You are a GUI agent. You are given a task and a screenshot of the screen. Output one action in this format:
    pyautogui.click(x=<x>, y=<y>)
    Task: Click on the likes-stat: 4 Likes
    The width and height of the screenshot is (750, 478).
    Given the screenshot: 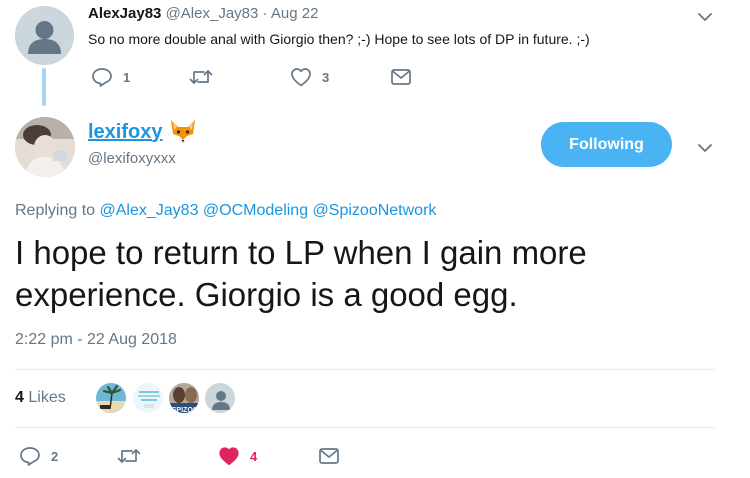 What is the action you would take?
    pyautogui.click(x=40, y=398)
    